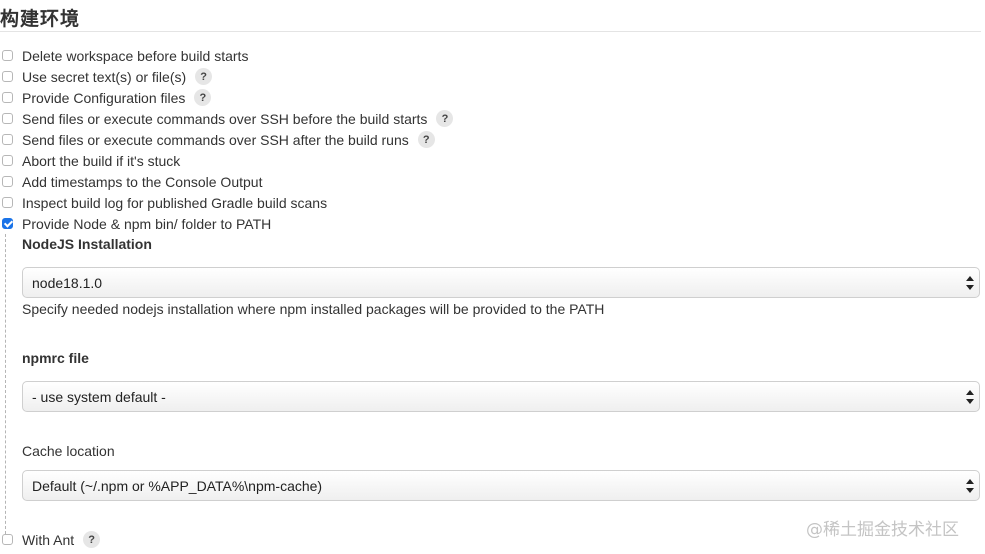 The height and width of the screenshot is (554, 985). I want to click on option-label: With Ant, so click(48, 539).